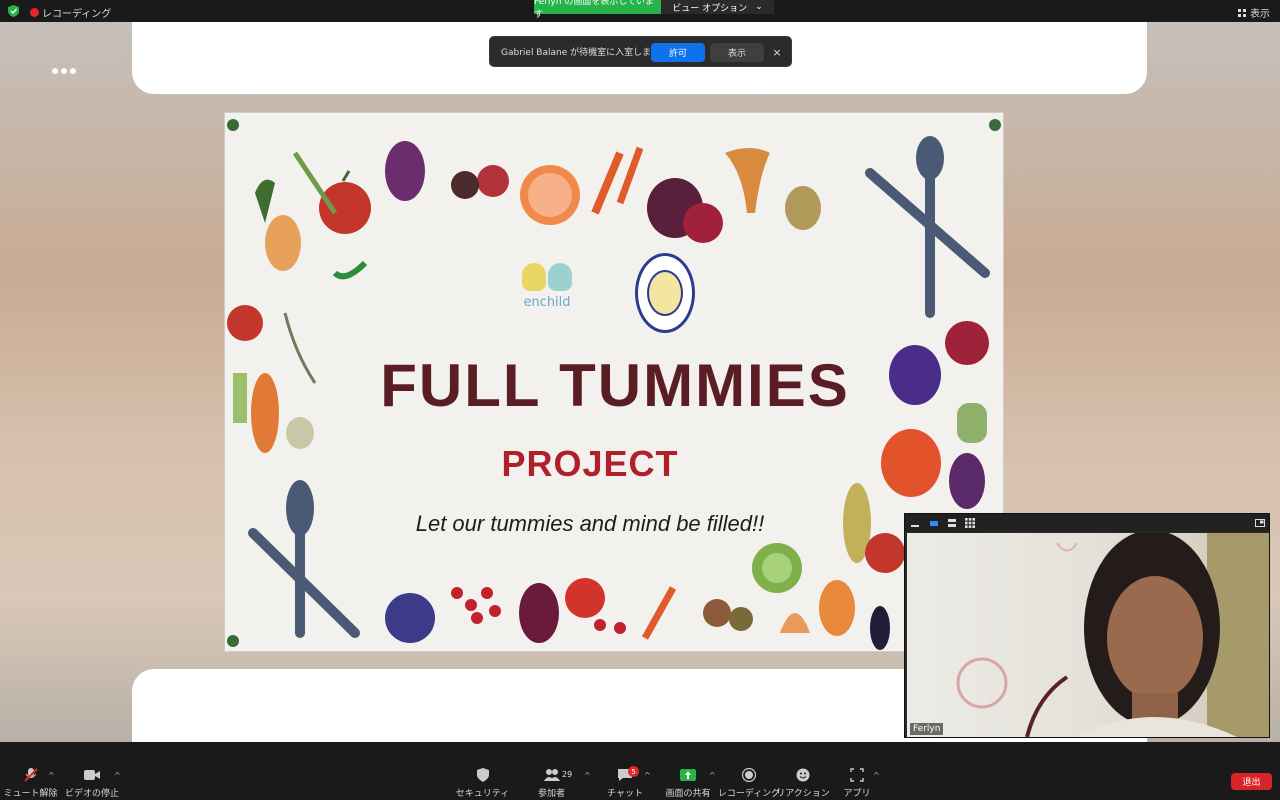  Describe the element at coordinates (876, 775) in the screenshot. I see `apps-options-caret: ^` at that location.